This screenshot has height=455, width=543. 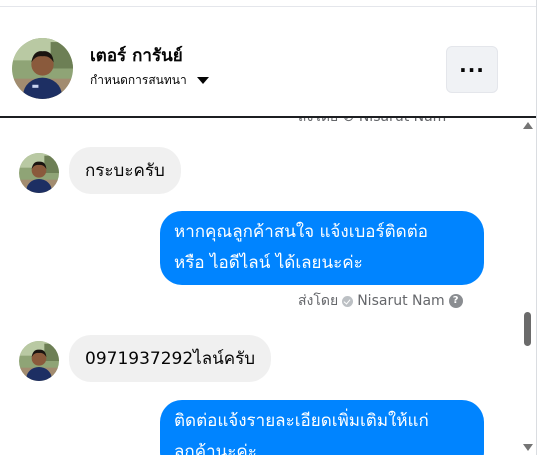 I want to click on more-options-button: ···, so click(x=472, y=69).